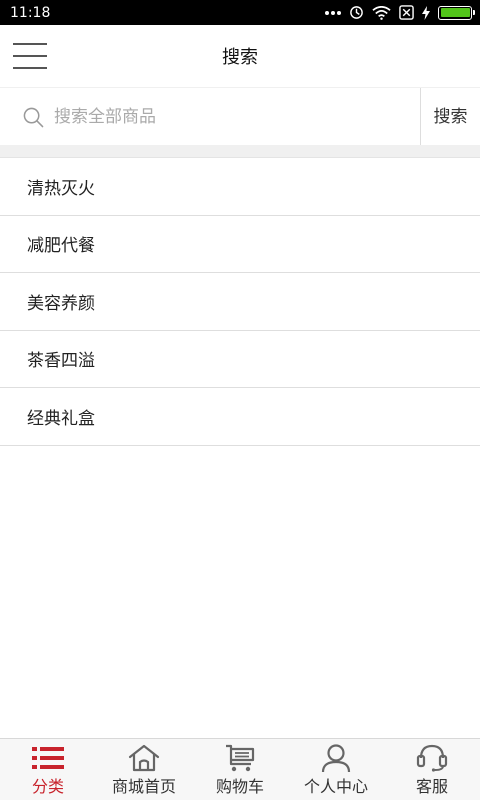  I want to click on tab-label: 分类, so click(47, 786).